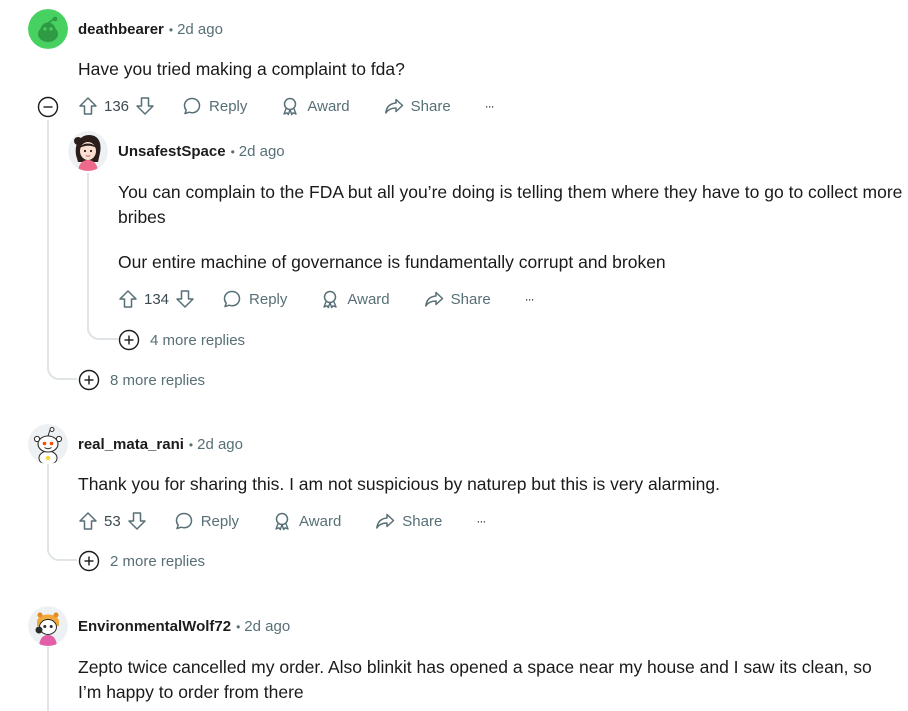 This screenshot has width=908, height=711. Describe the element at coordinates (158, 380) in the screenshot. I see `more-replies-label: 8 more replies` at that location.